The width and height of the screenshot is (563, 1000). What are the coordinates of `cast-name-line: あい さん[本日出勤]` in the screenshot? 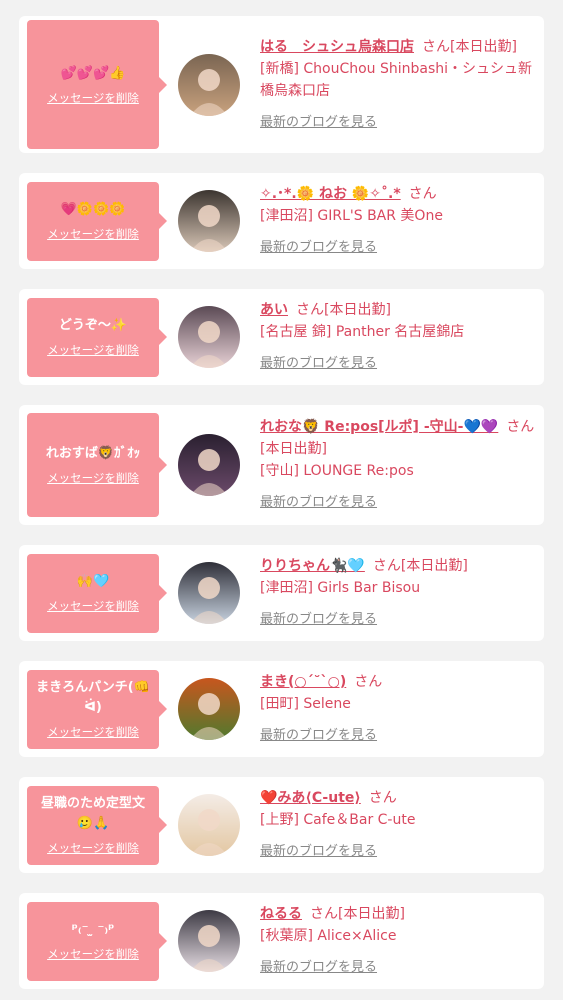 It's located at (402, 310).